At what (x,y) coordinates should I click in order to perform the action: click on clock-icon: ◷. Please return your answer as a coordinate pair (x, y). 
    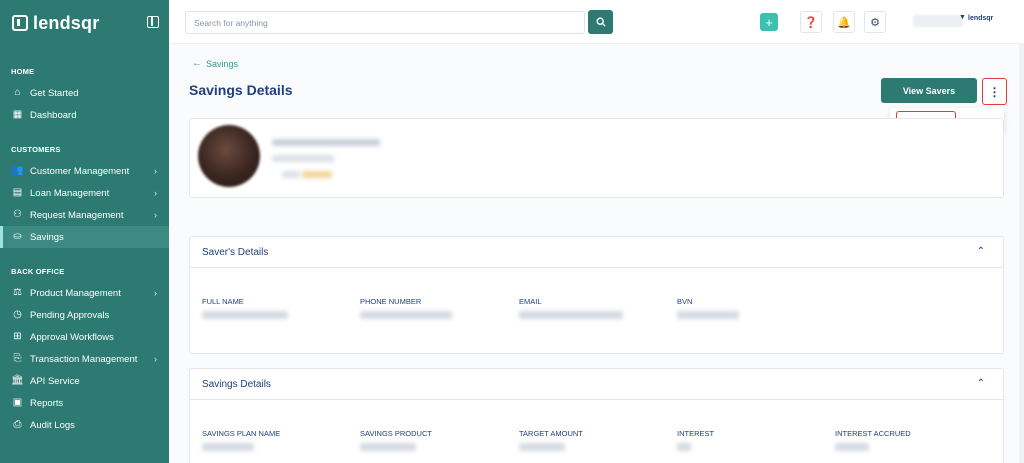
    Looking at the image, I should click on (17, 314).